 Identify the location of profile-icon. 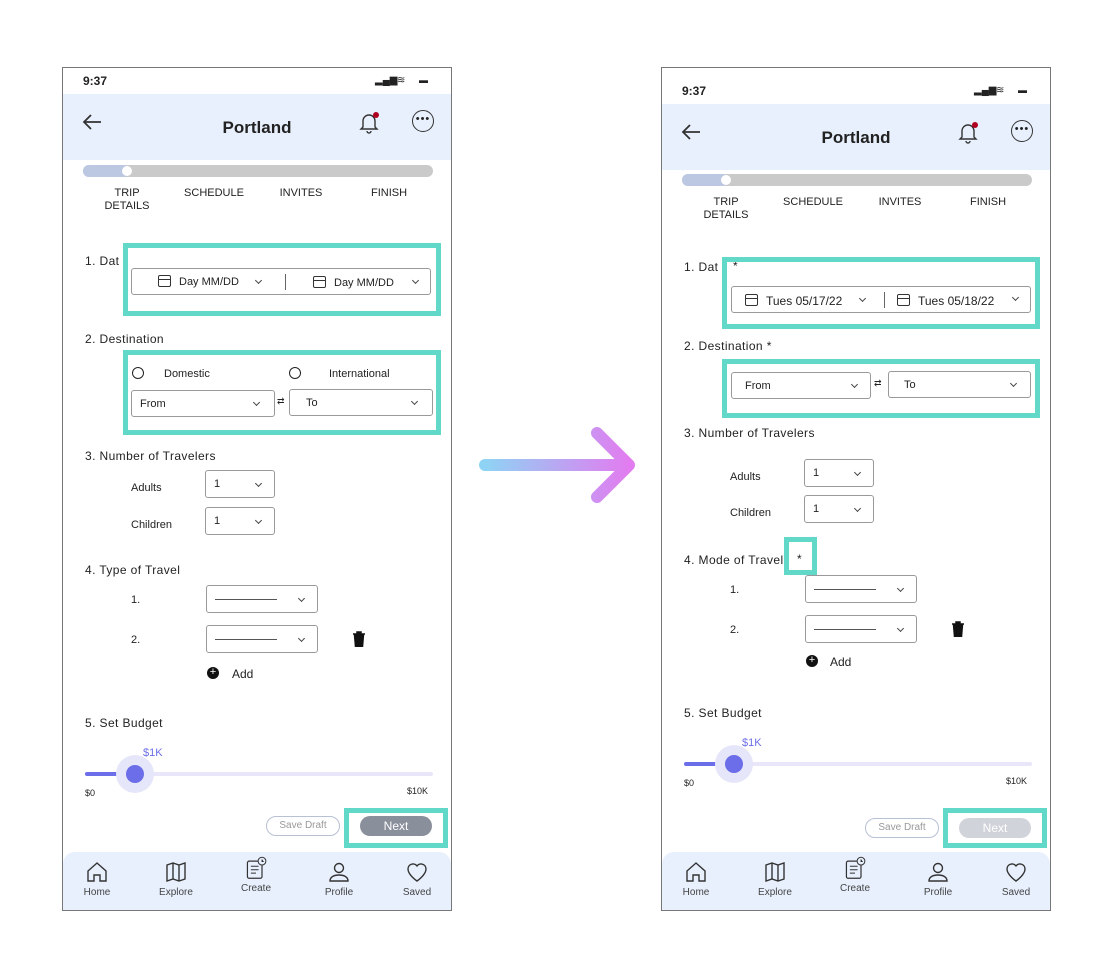
(938, 872).